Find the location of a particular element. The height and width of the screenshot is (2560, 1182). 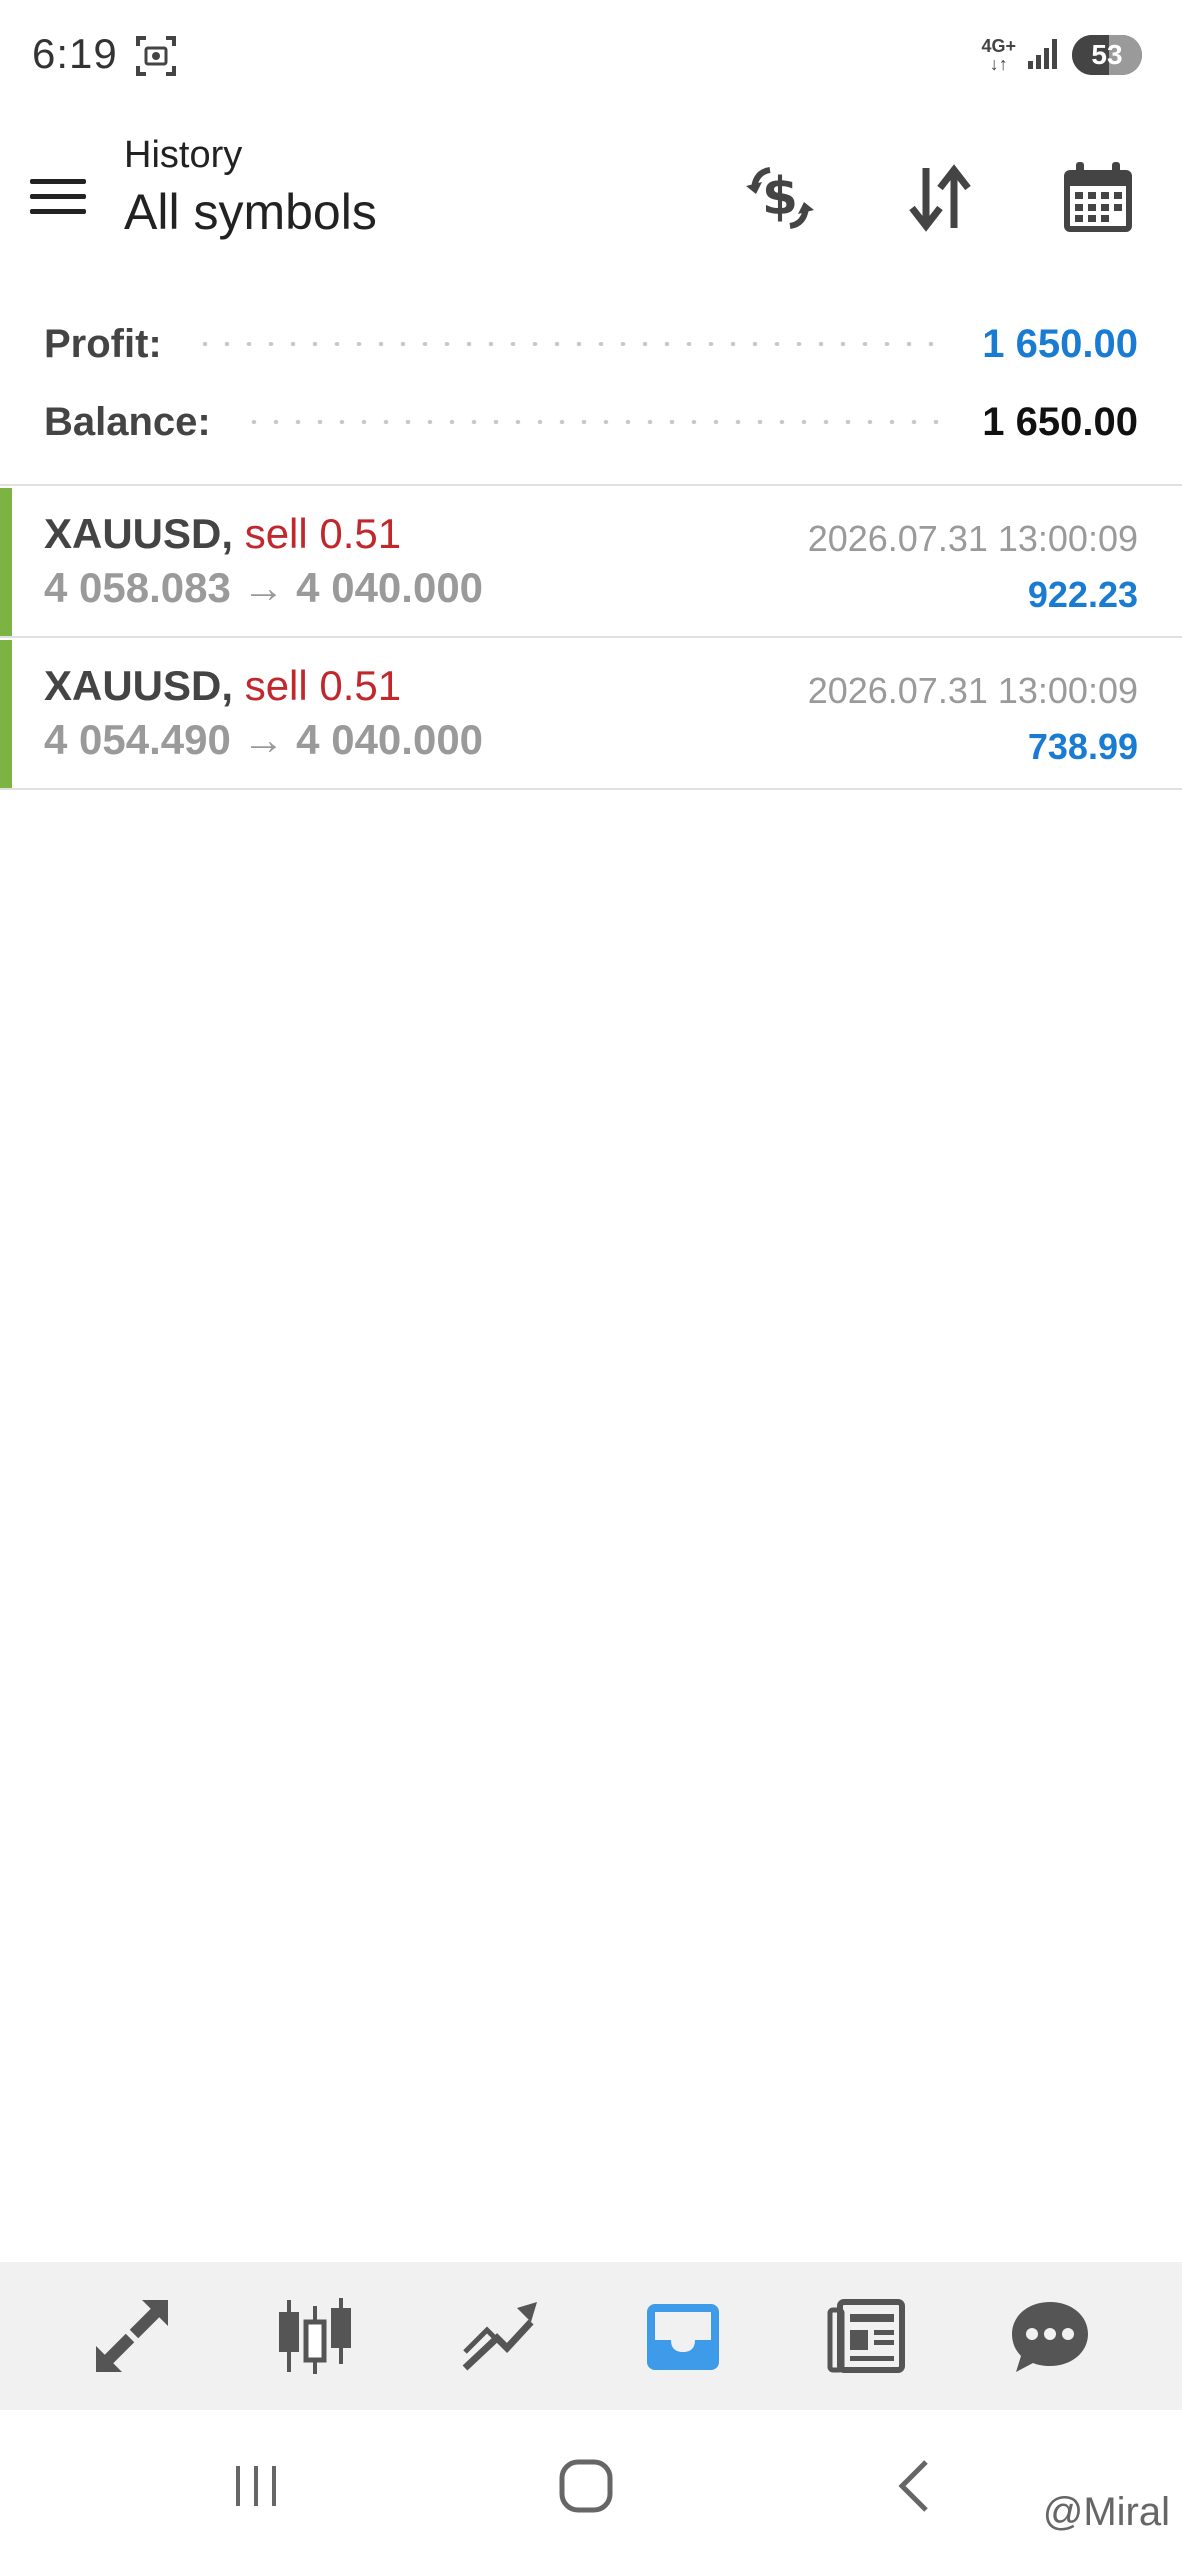

title-block: History All symbols is located at coordinates (250, 187).